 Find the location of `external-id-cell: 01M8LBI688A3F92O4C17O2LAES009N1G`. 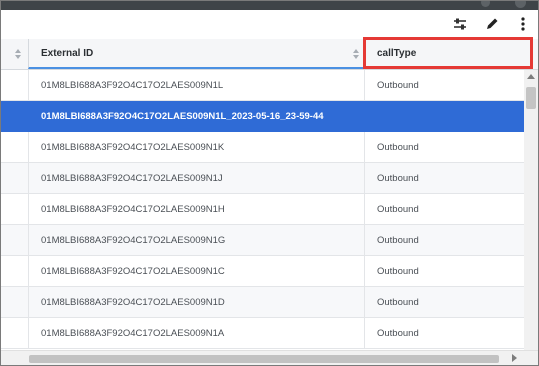

external-id-cell: 01M8LBI688A3F92O4C17O2LAES009N1G is located at coordinates (196, 240).